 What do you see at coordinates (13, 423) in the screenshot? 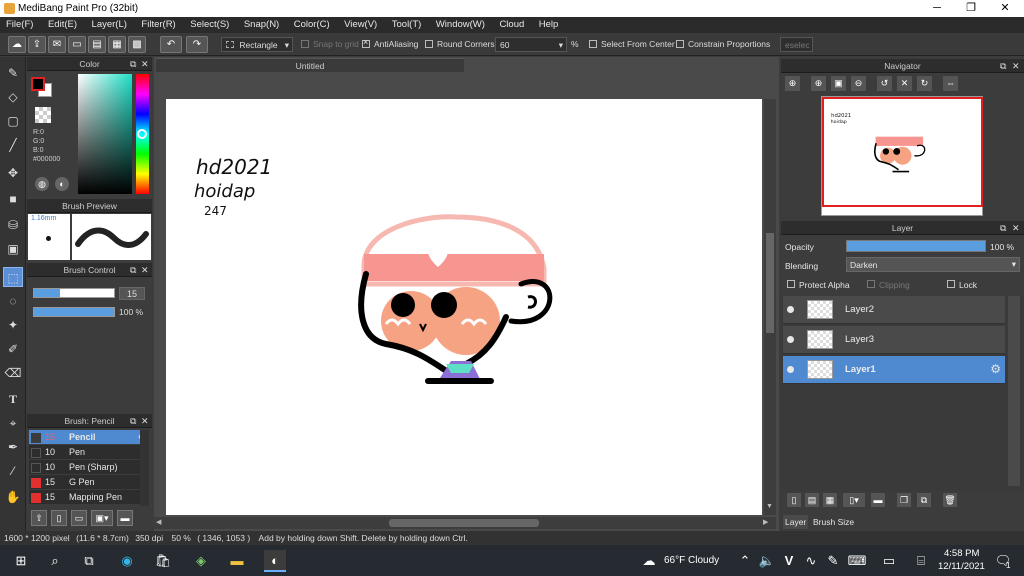
I see `operation-tool-icon: ⌖` at bounding box center [13, 423].